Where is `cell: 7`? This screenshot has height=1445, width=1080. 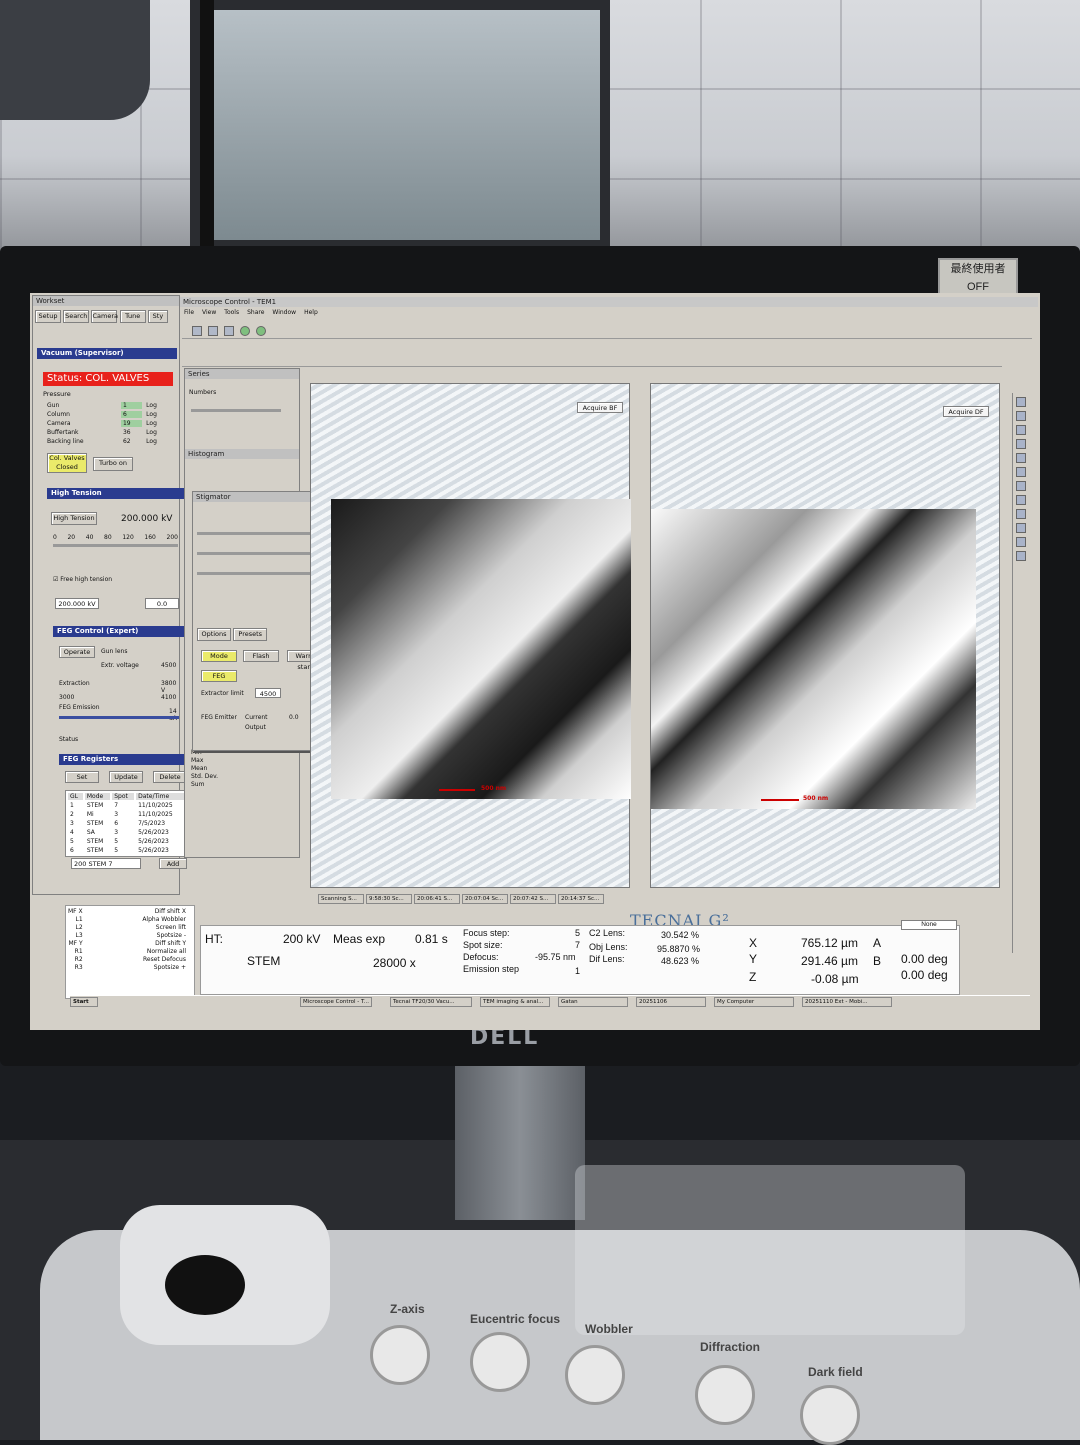
cell: 7 is located at coordinates (116, 805).